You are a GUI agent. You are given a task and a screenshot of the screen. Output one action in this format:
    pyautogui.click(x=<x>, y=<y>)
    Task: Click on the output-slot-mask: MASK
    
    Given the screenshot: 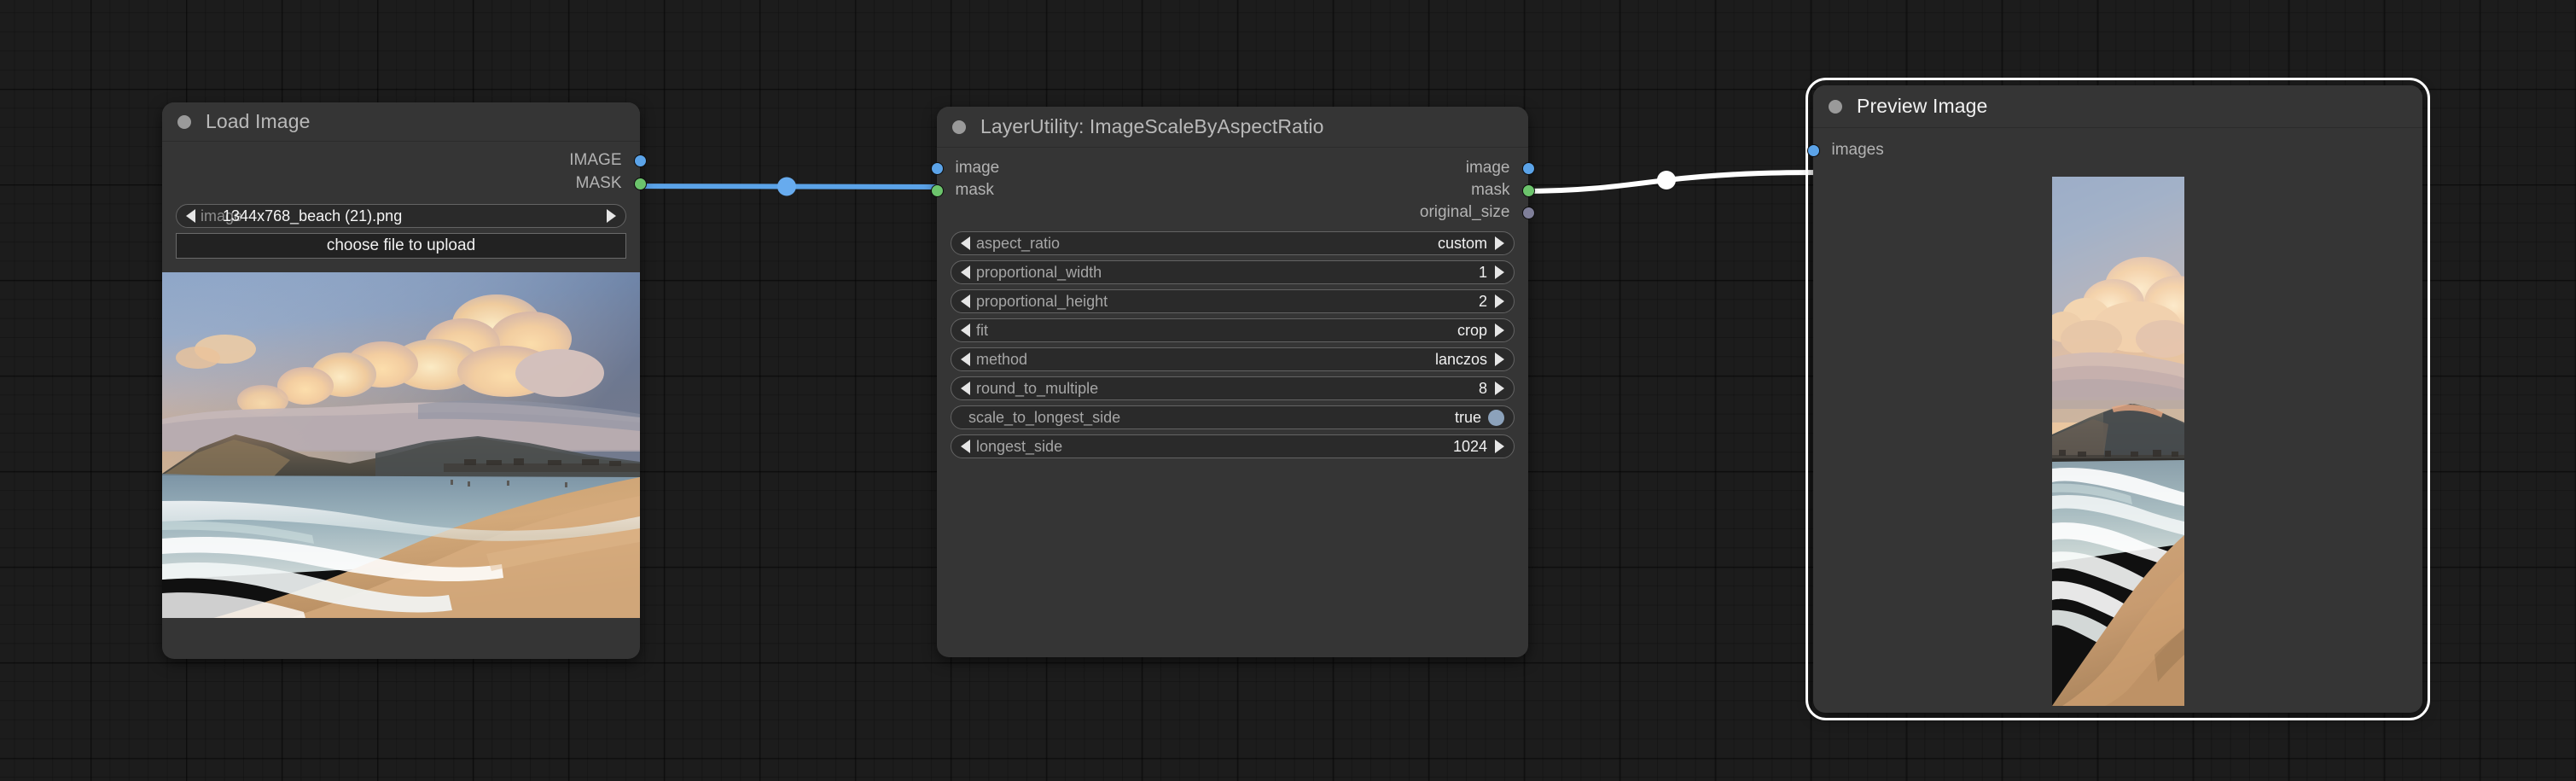 What is the action you would take?
    pyautogui.click(x=611, y=183)
    